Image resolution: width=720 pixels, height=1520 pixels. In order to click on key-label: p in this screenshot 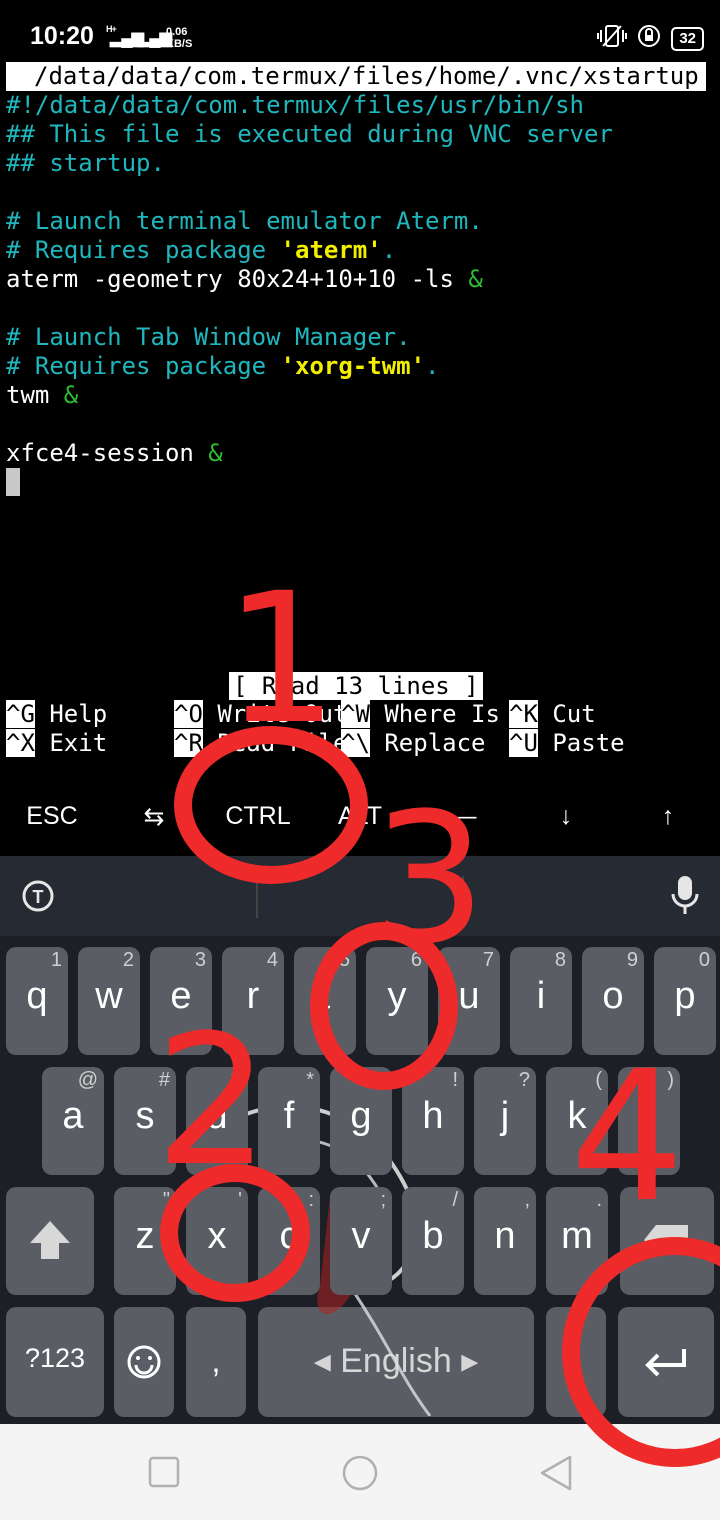, I will do `click(685, 996)`.